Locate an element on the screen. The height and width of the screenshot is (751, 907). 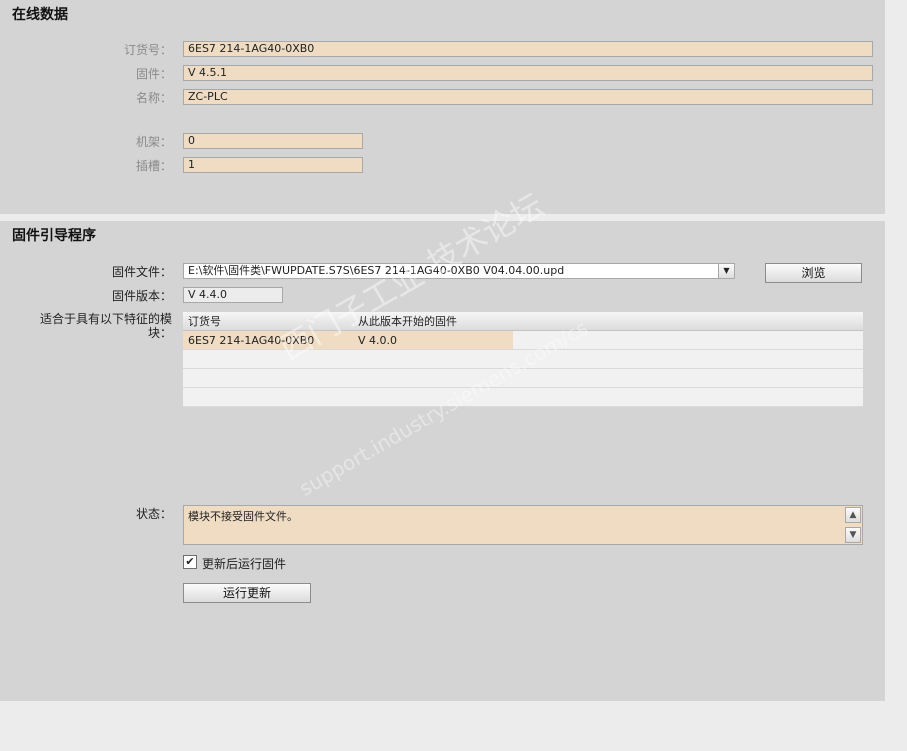
firmware-version-label: 固件版本： is located at coordinates (141, 296).